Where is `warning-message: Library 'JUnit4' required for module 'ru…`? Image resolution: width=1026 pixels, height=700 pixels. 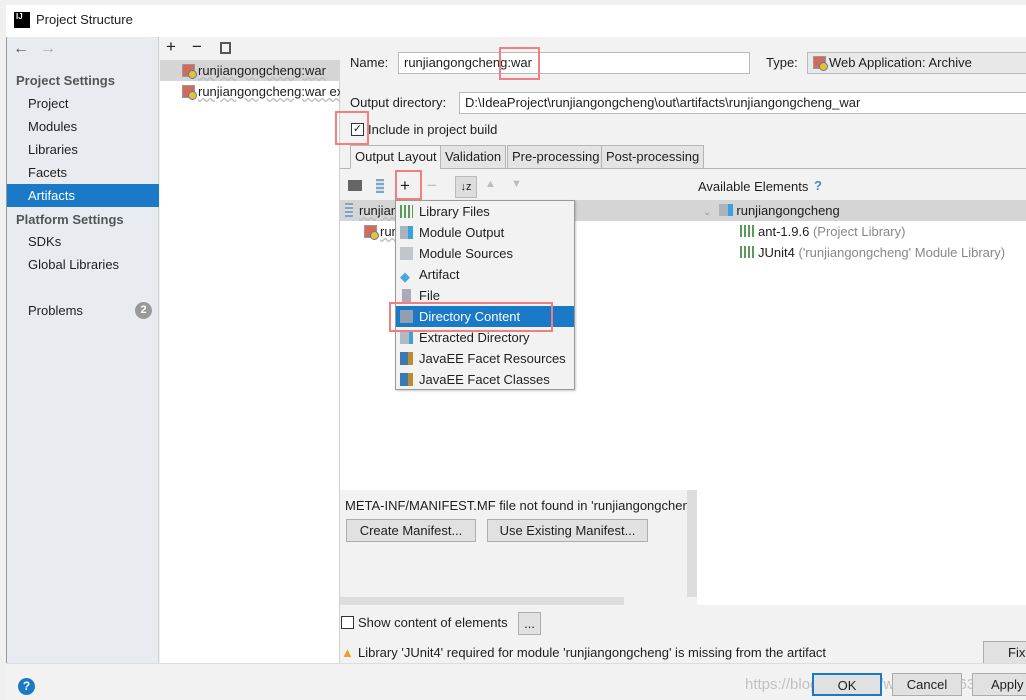
warning-message: Library 'JUnit4' required for module 'ru… is located at coordinates (592, 652).